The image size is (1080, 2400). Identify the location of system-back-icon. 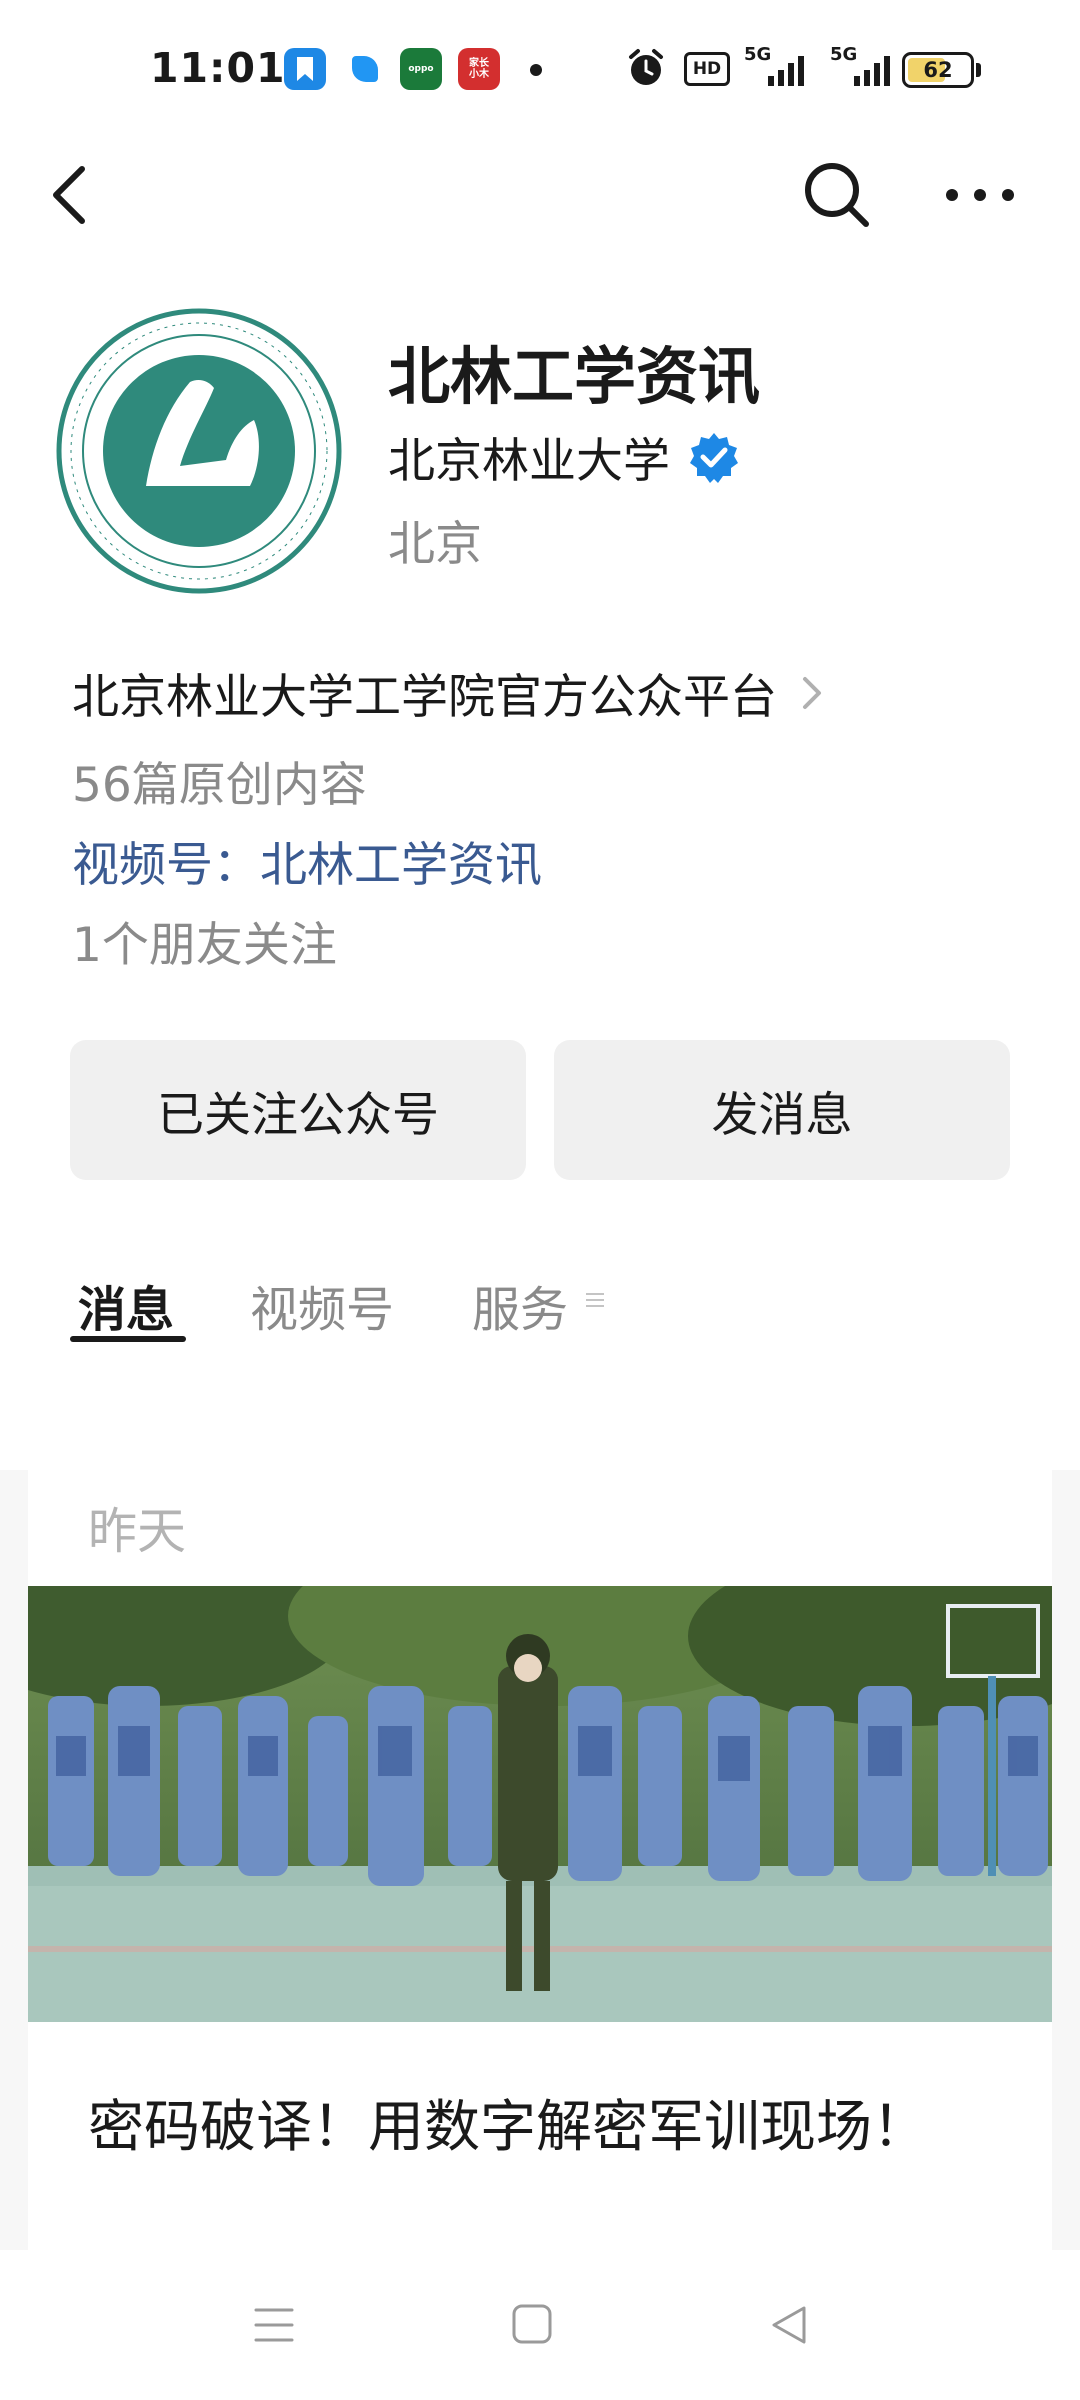
(789, 2325).